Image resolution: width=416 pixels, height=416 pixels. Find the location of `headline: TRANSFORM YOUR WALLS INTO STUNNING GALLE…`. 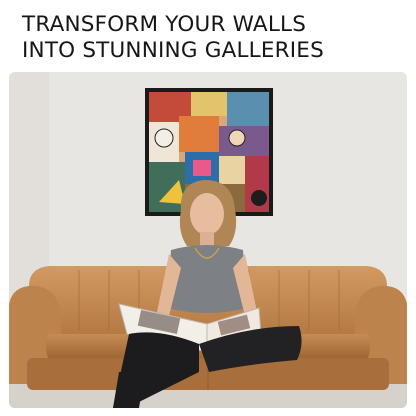

headline: TRANSFORM YOUR WALLS INTO STUNNING GALLE… is located at coordinates (212, 38).